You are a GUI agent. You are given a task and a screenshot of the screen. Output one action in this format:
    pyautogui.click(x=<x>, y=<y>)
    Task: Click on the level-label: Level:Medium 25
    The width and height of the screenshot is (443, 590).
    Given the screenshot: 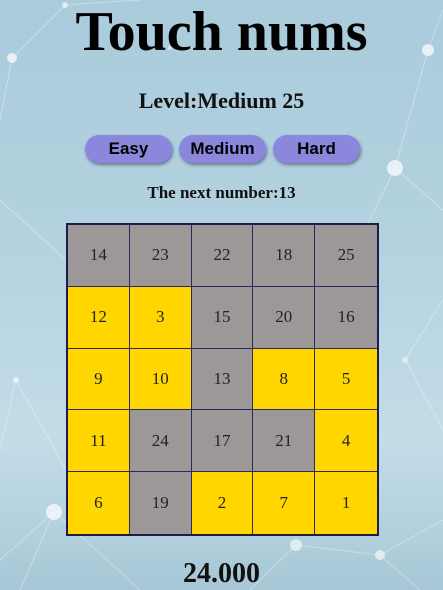 What is the action you would take?
    pyautogui.click(x=221, y=100)
    